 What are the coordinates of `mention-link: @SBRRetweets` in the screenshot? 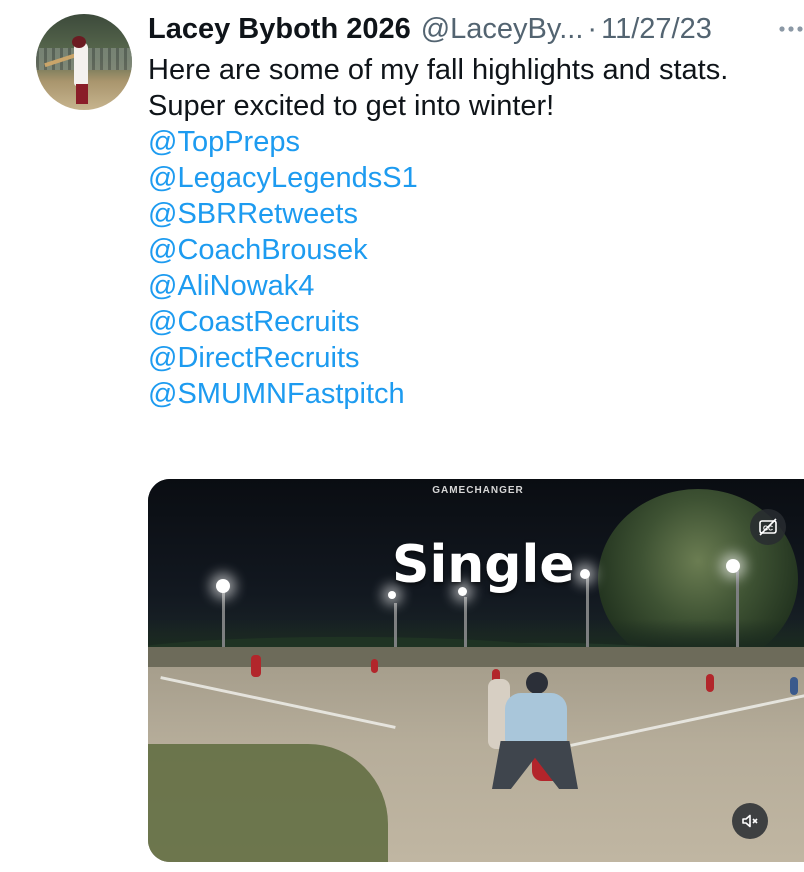 It's located at (438, 214).